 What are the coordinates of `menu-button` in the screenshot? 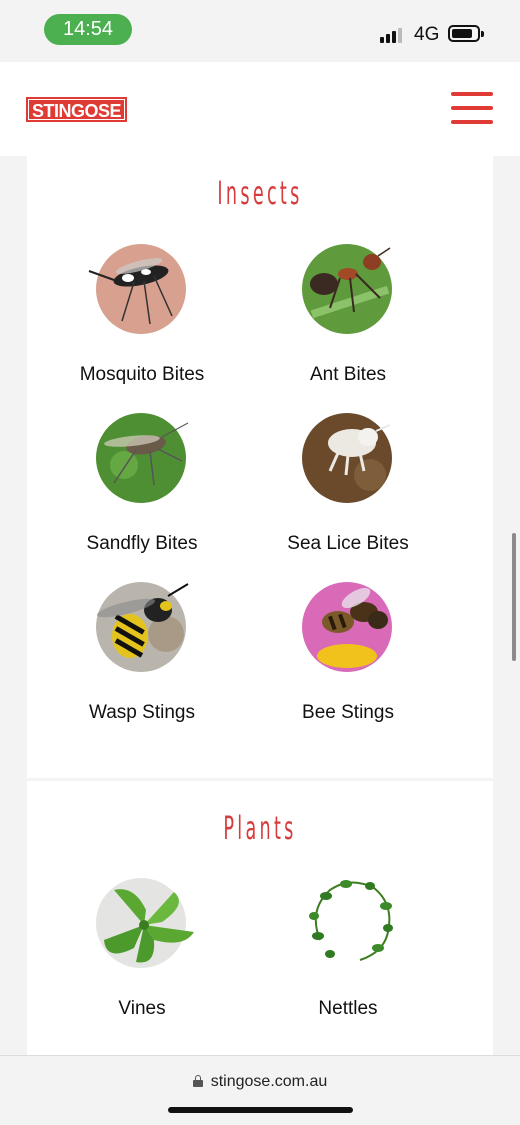 It's located at (472, 109).